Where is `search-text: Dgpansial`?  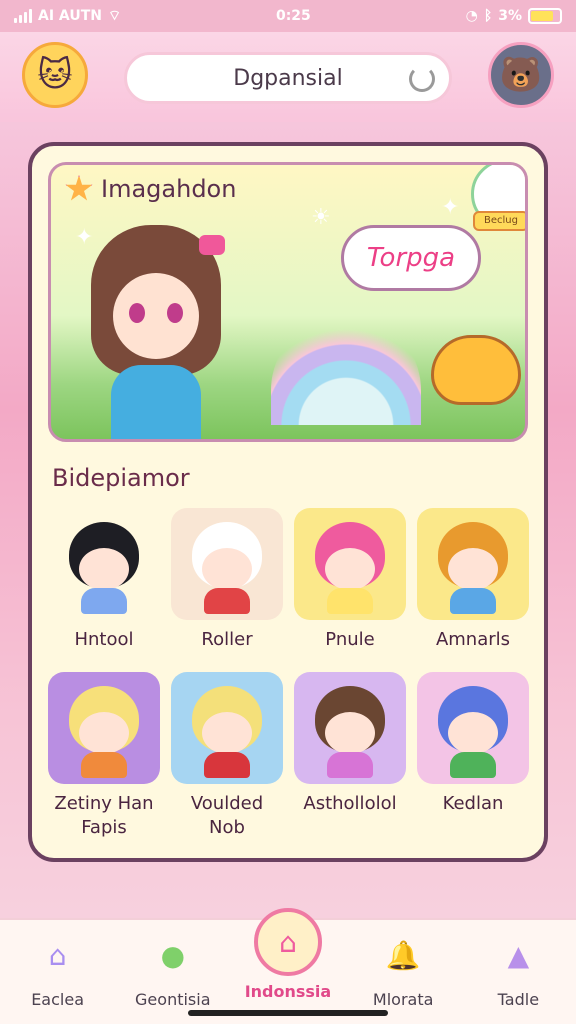 search-text: Dgpansial is located at coordinates (288, 78).